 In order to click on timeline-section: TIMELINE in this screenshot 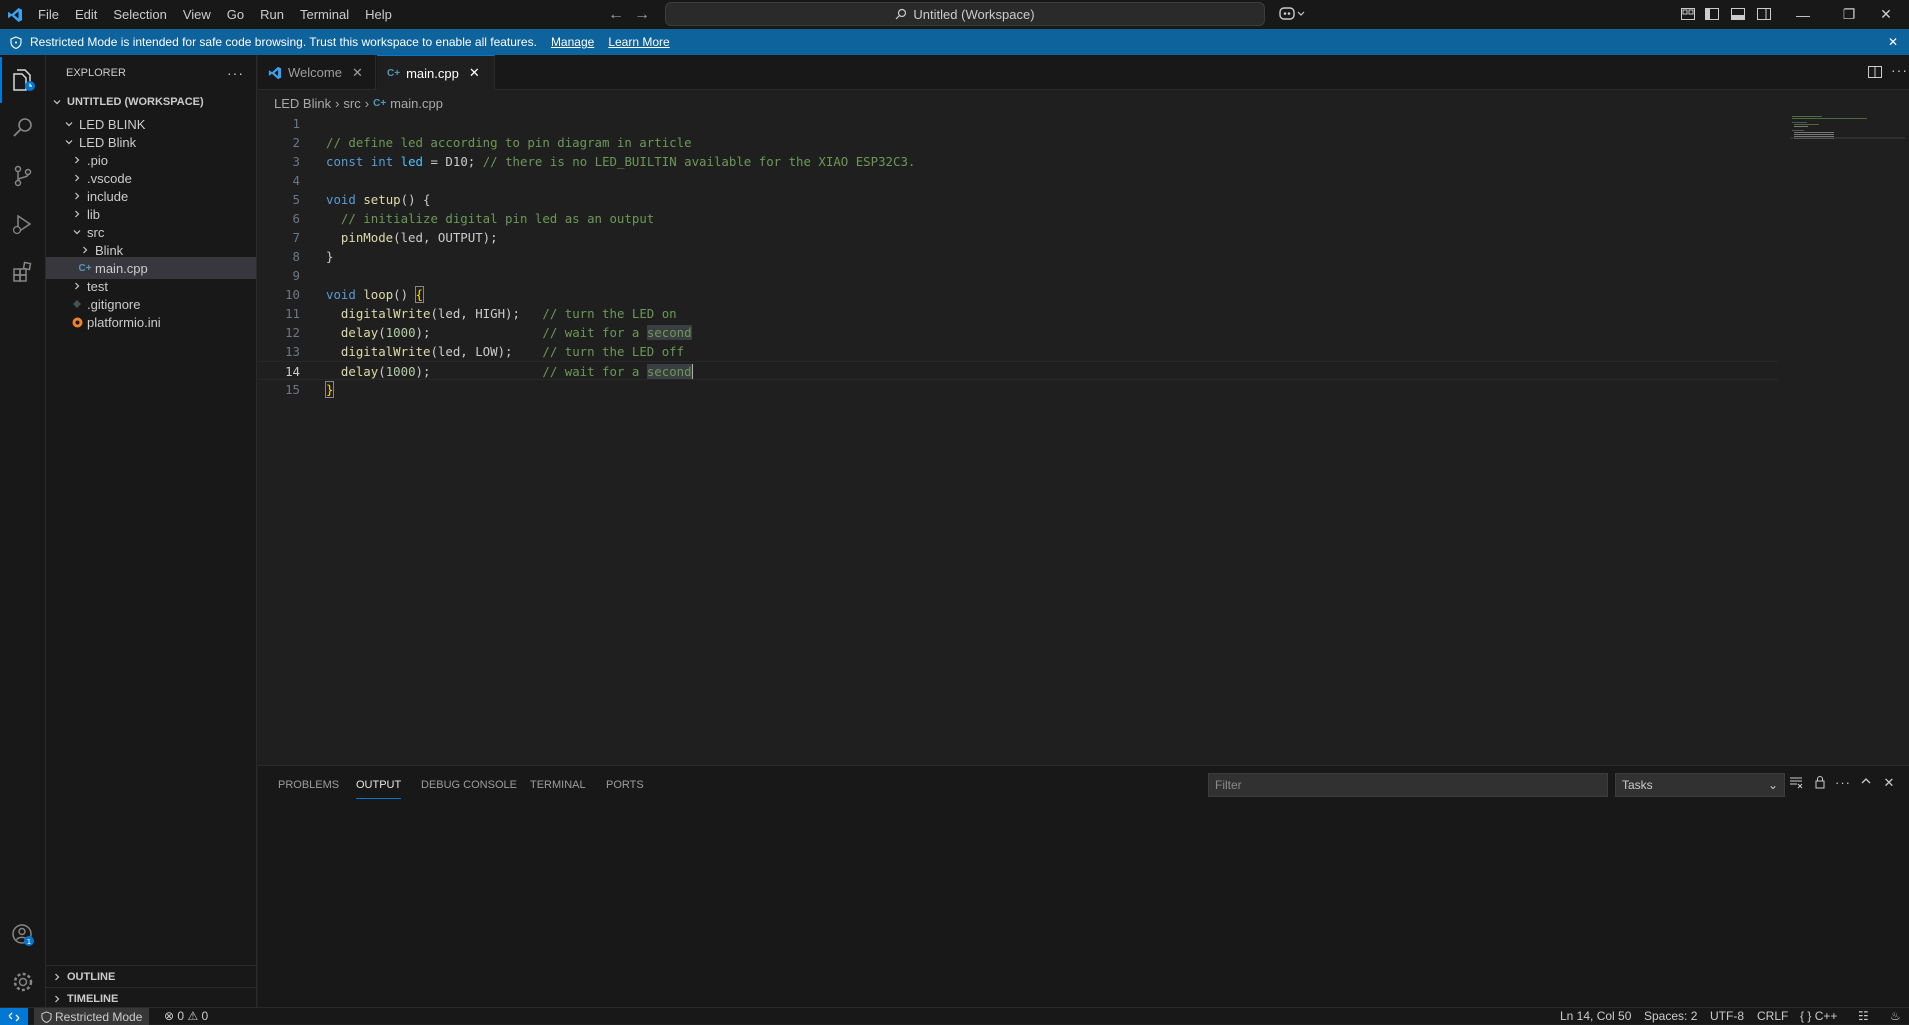, I will do `click(151, 998)`.